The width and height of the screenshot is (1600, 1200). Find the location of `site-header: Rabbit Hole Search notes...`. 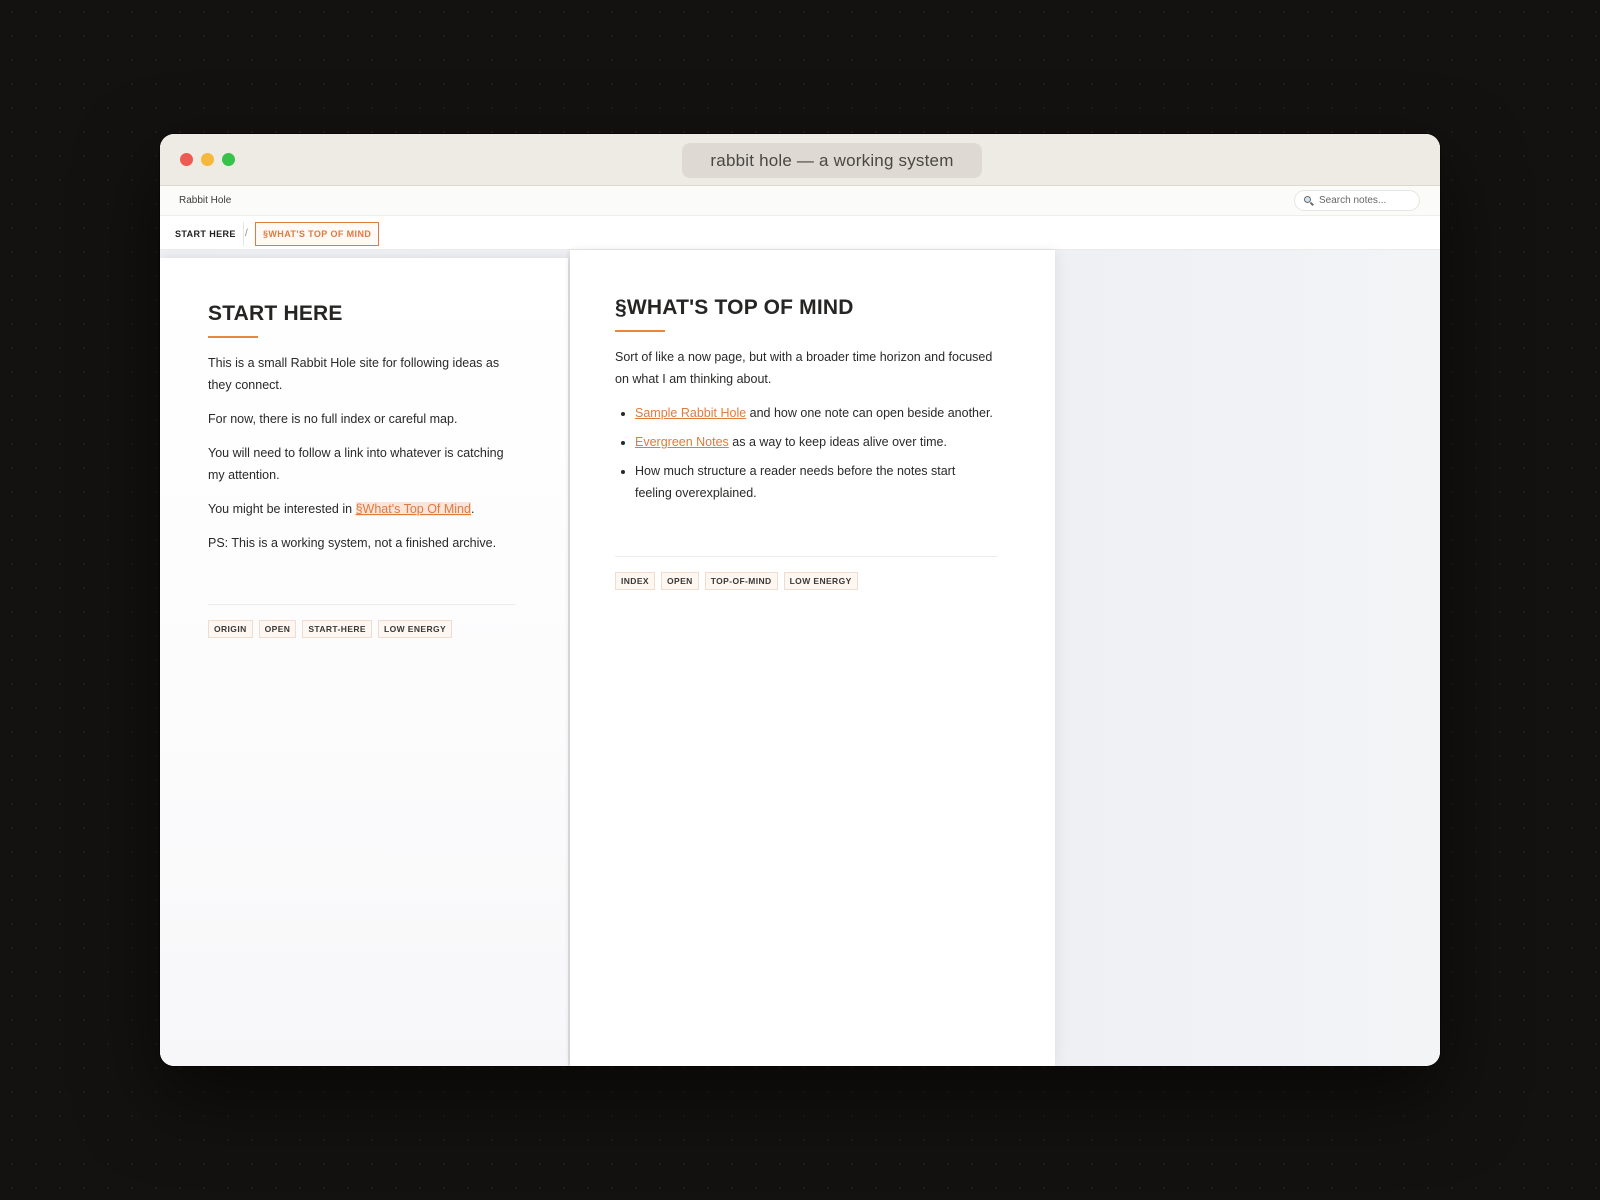

site-header: Rabbit Hole Search notes... is located at coordinates (800, 201).